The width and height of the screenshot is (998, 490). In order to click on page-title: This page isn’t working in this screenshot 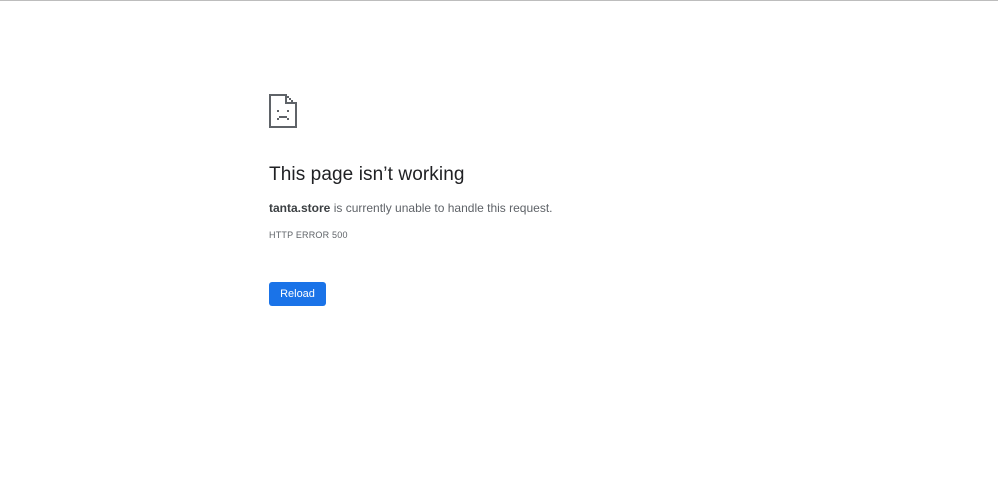, I will do `click(367, 174)`.